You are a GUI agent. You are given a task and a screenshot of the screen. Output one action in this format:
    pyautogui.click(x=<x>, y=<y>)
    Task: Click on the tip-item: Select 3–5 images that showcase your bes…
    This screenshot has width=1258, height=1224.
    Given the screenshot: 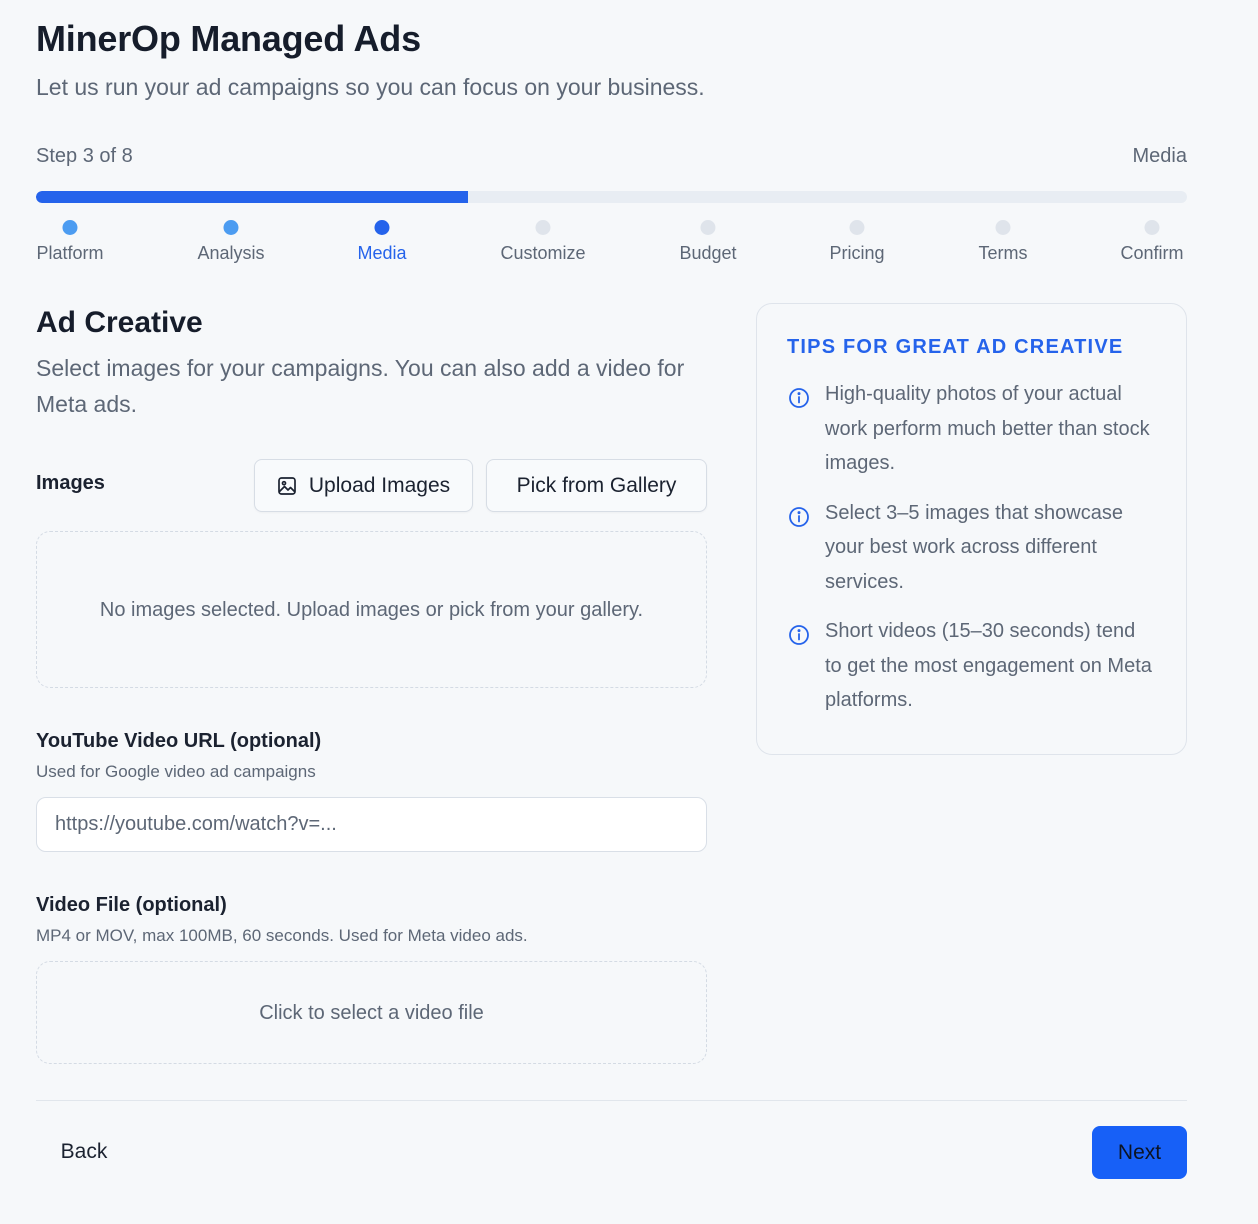 What is the action you would take?
    pyautogui.click(x=971, y=550)
    